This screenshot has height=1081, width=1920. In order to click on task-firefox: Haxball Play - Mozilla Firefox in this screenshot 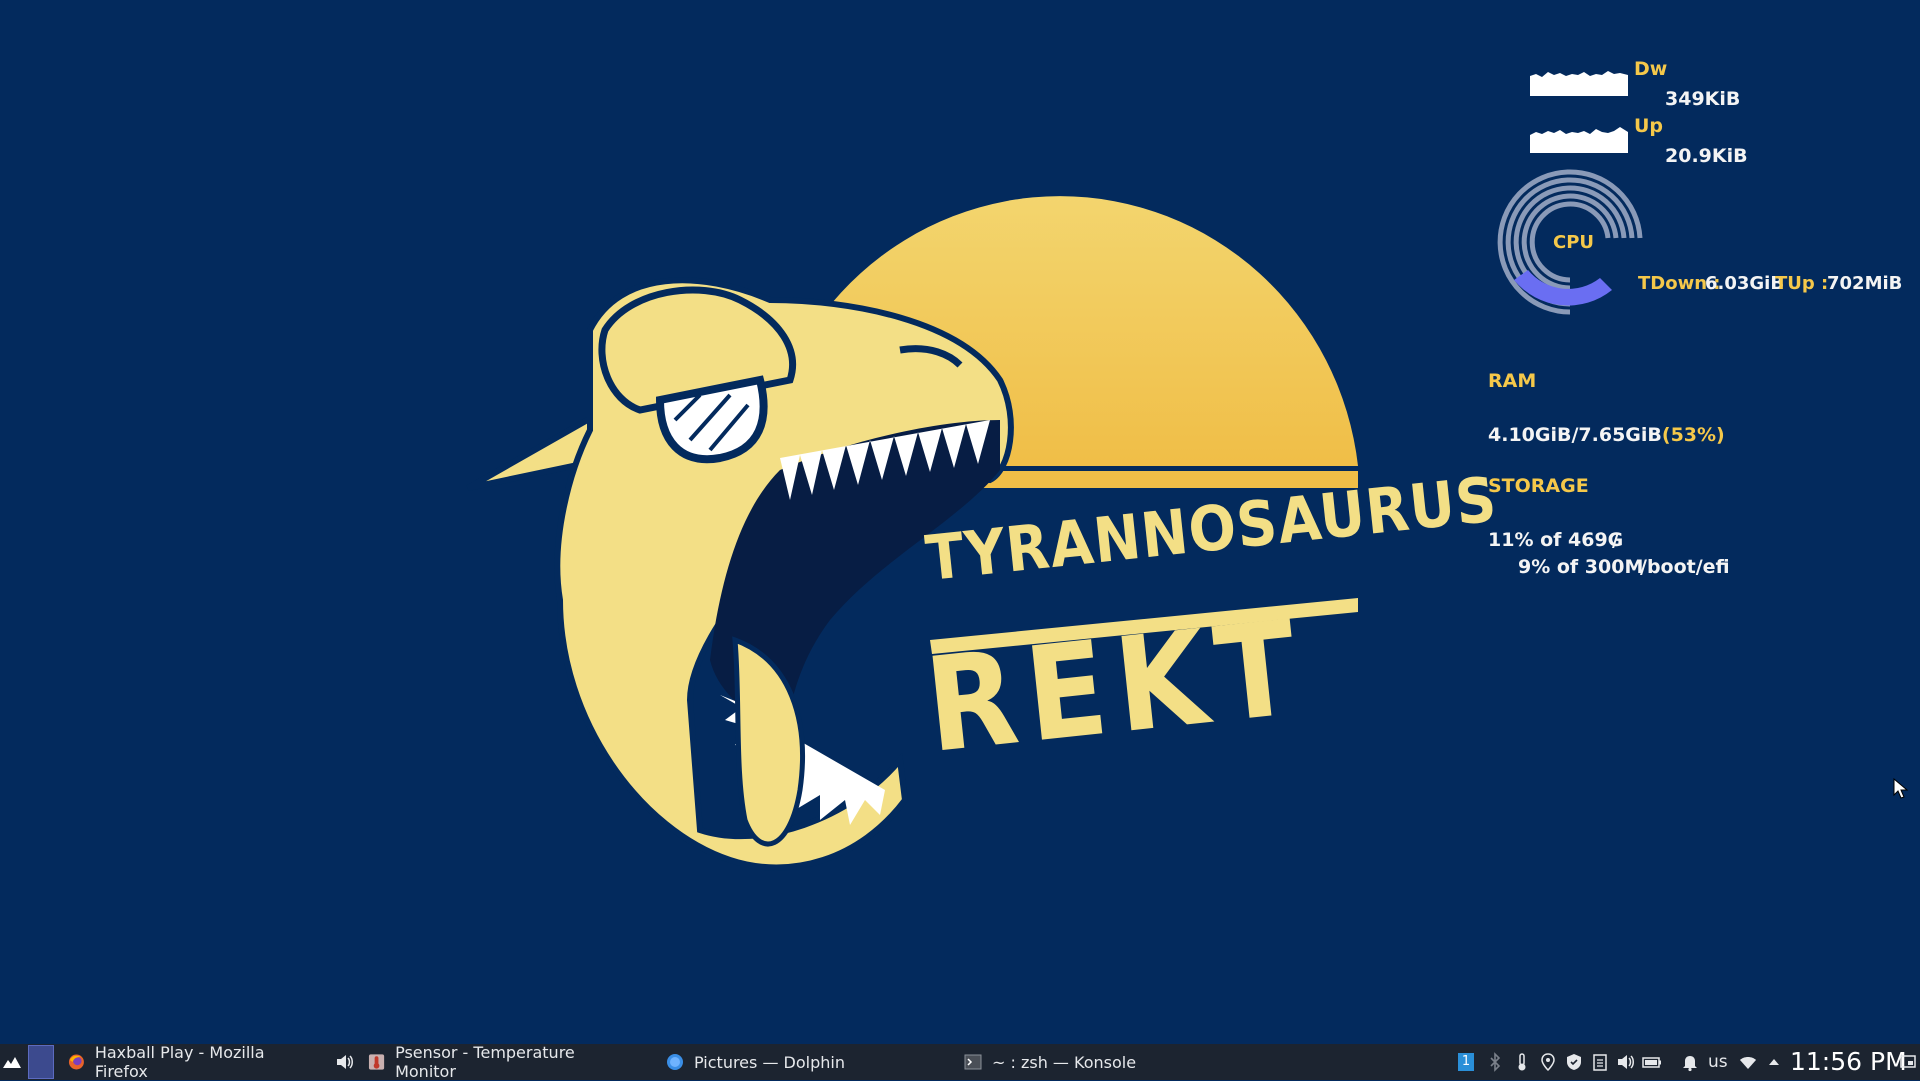, I will do `click(188, 1062)`.